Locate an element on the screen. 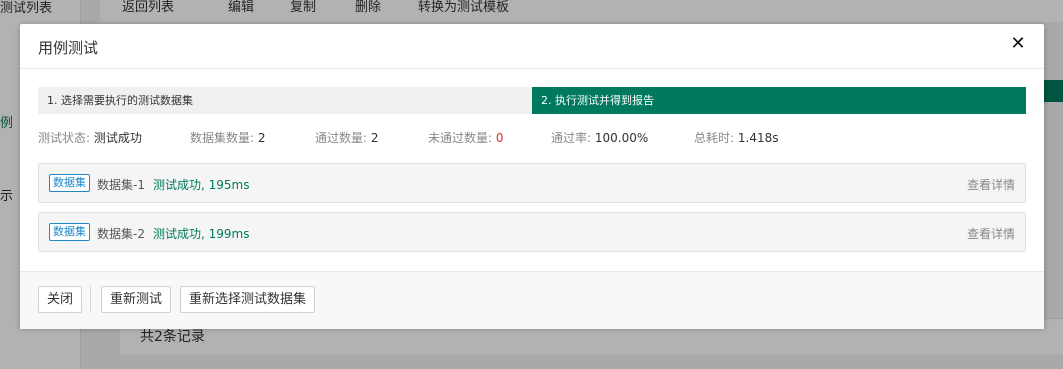  stat-pass-count: 通过数量: 2 is located at coordinates (347, 137).